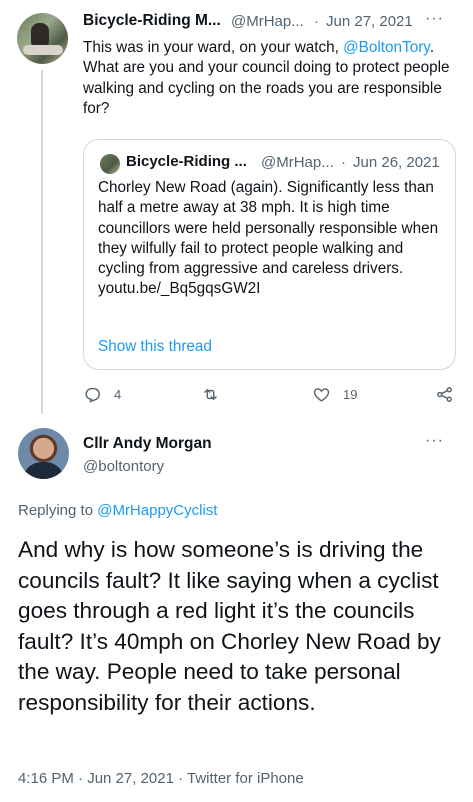  Describe the element at coordinates (92, 395) in the screenshot. I see `reply-icon` at that location.